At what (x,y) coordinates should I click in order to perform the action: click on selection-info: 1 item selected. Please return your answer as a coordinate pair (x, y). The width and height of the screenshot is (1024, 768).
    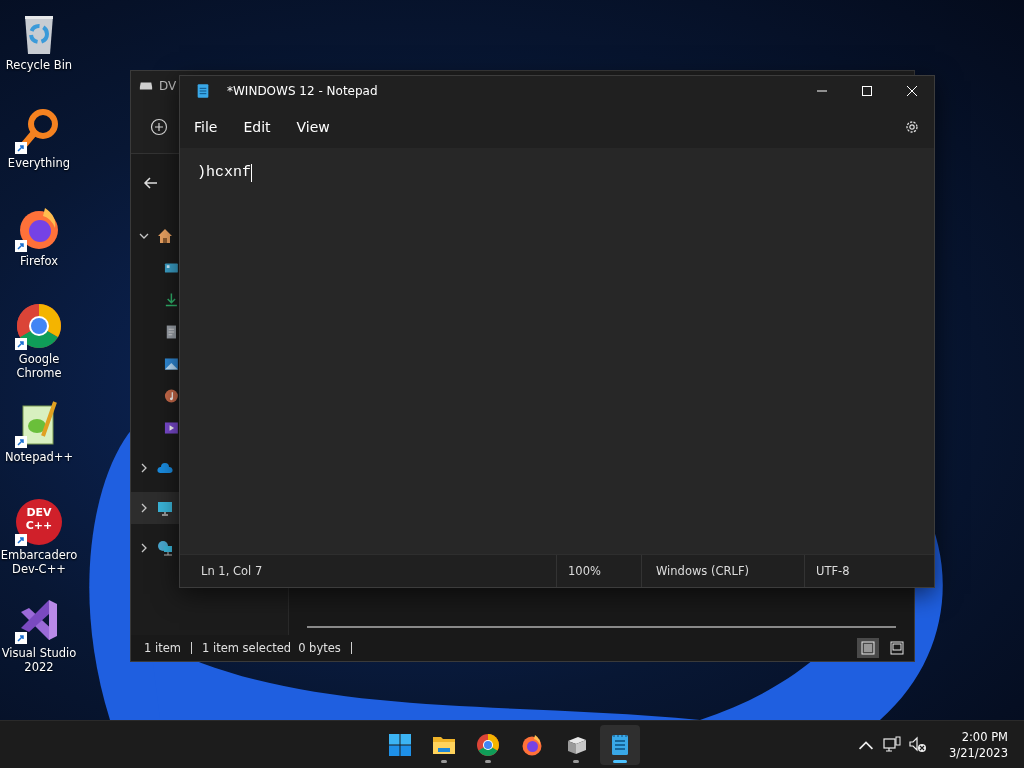
    Looking at the image, I should click on (246, 648).